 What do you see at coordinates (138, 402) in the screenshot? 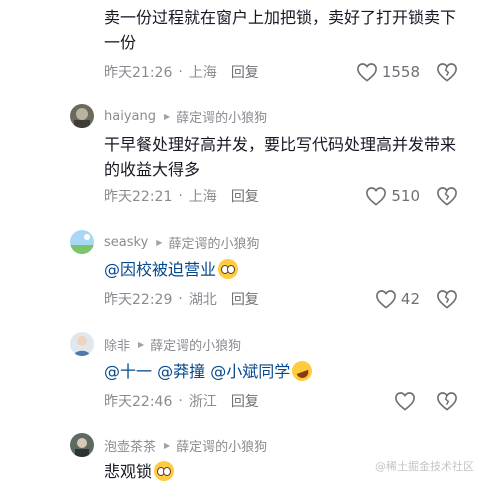
I see `comment-time: 昨天22:46` at bounding box center [138, 402].